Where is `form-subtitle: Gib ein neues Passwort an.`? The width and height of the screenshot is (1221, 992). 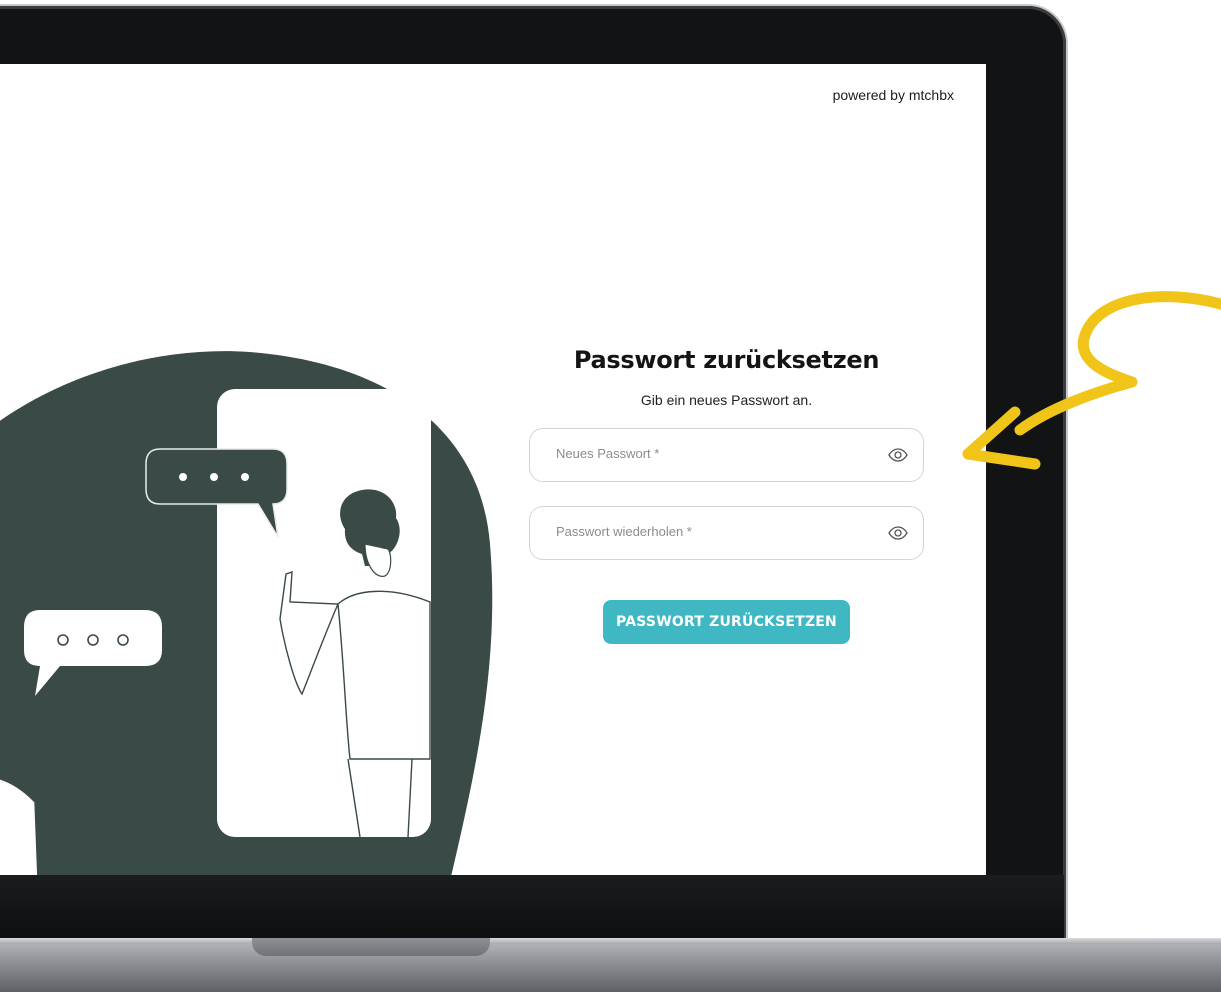 form-subtitle: Gib ein neues Passwort an. is located at coordinates (726, 400).